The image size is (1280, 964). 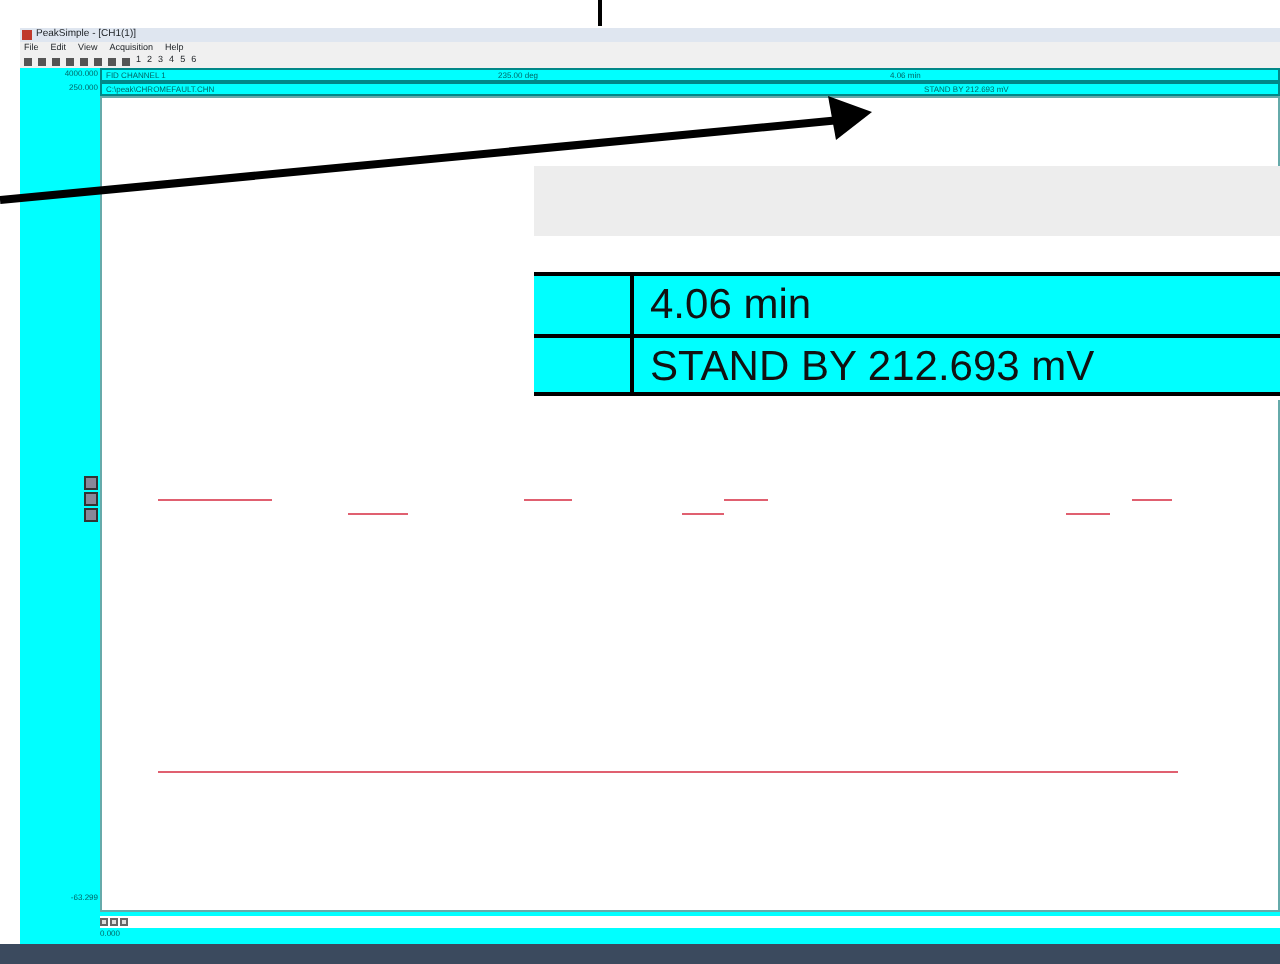 I want to click on inset-text: STAND BY 212.693 mV, so click(x=872, y=367).